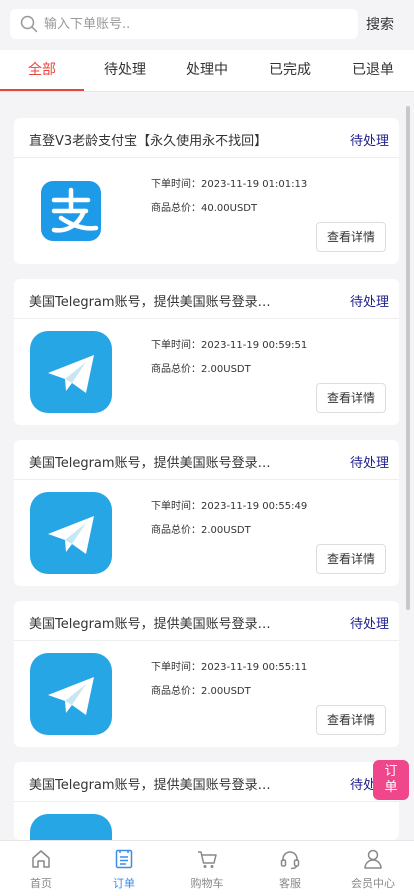 This screenshot has width=414, height=896. What do you see at coordinates (124, 883) in the screenshot?
I see `nav-label: 订单` at bounding box center [124, 883].